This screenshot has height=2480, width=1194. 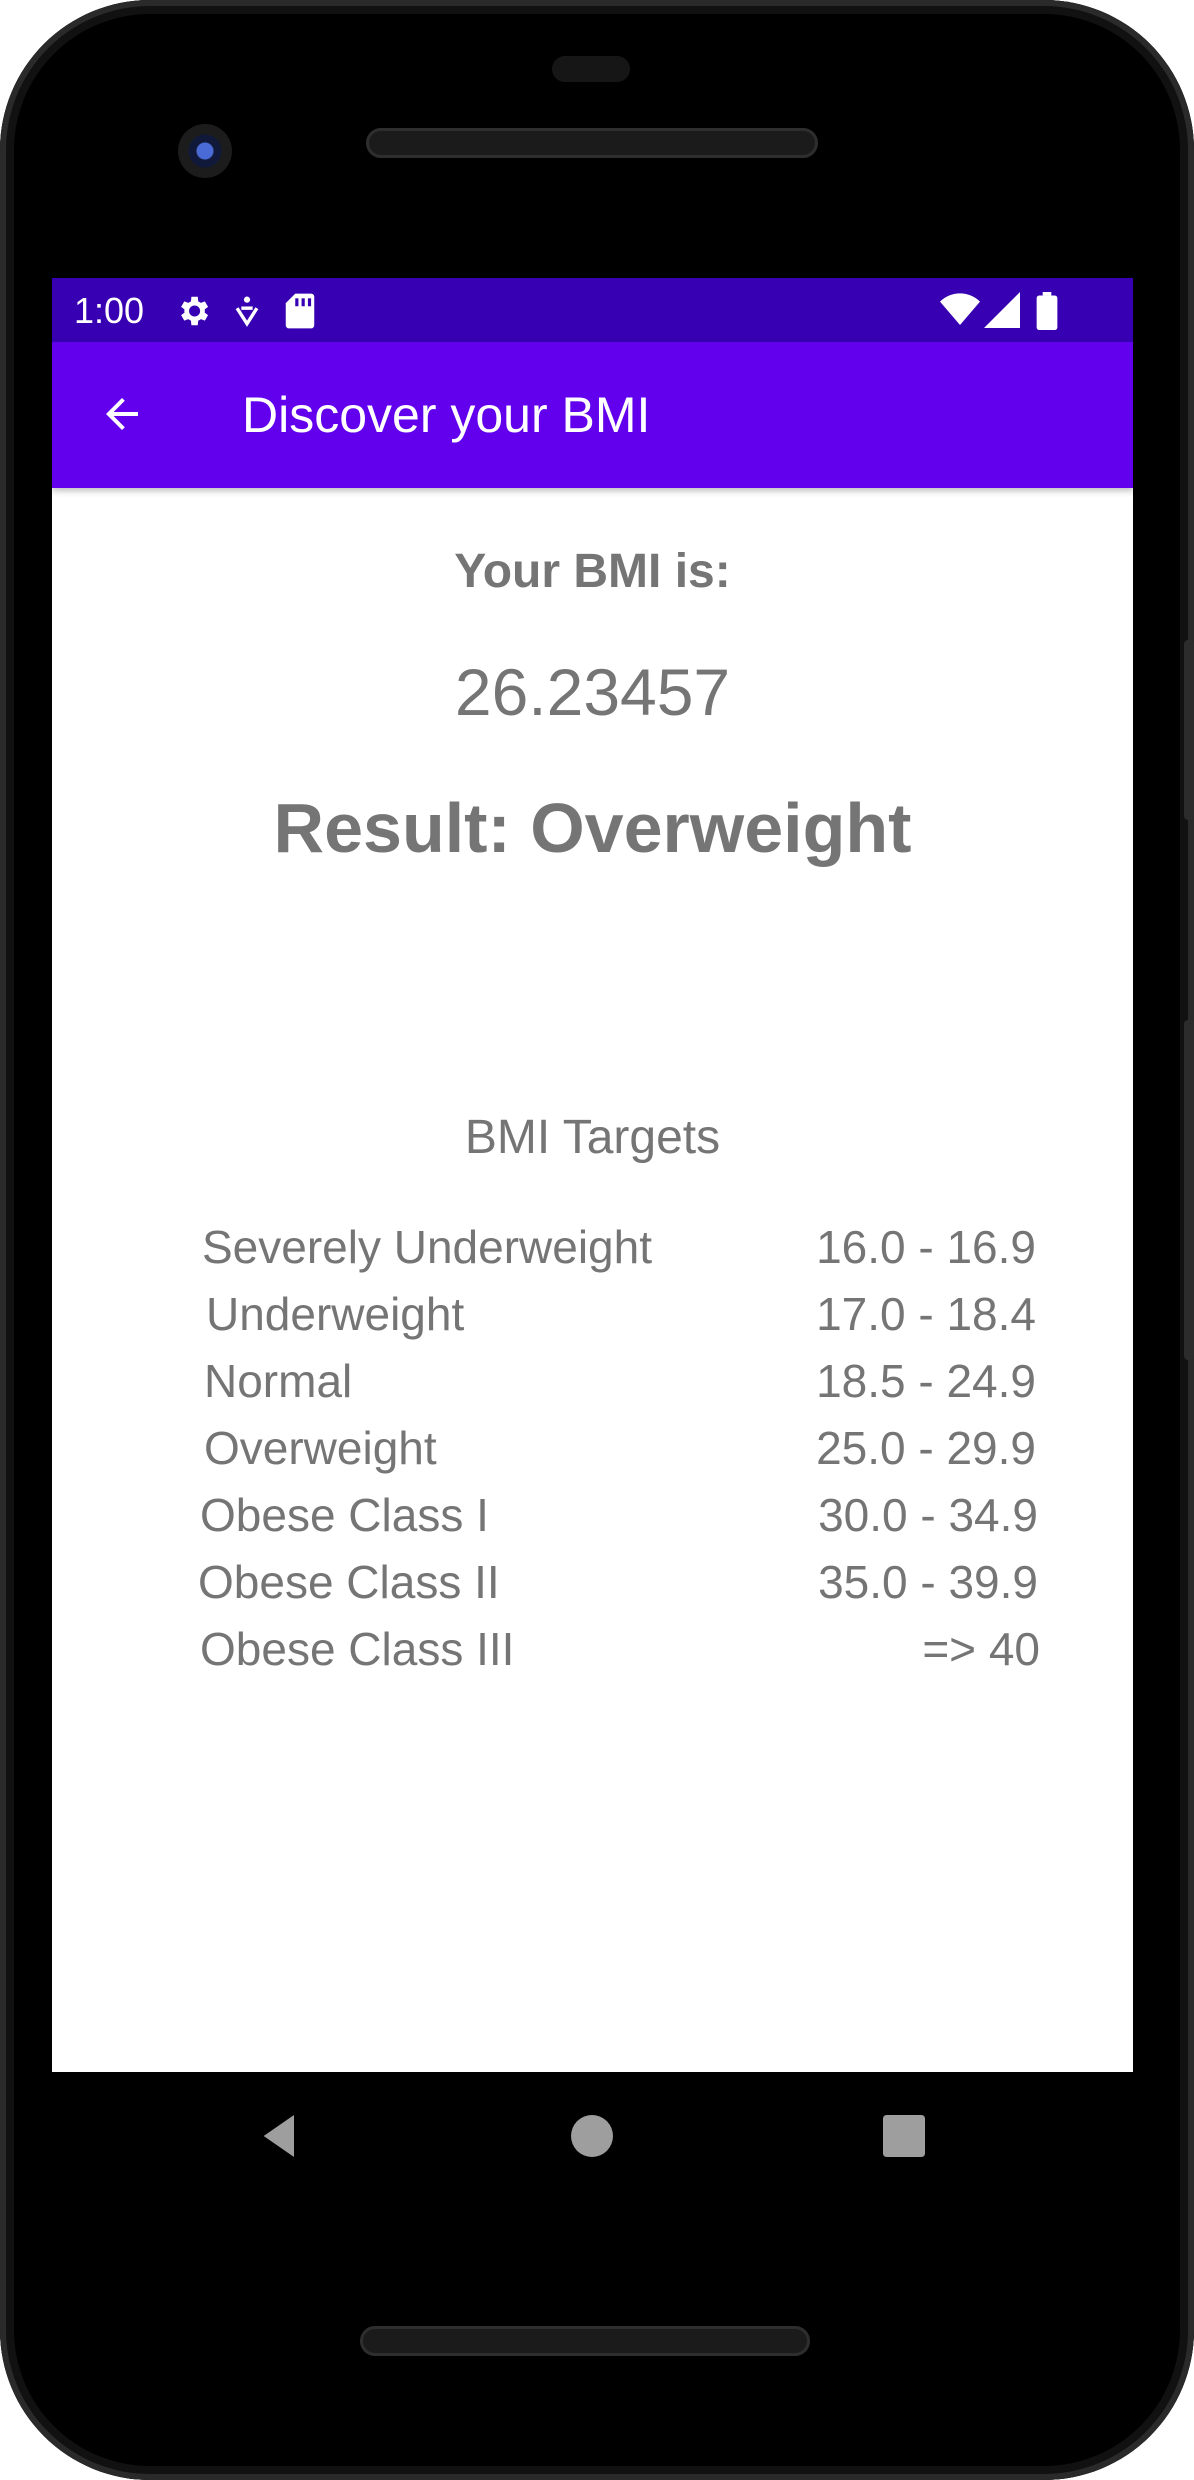 I want to click on nav-home-button, so click(x=592, y=2136).